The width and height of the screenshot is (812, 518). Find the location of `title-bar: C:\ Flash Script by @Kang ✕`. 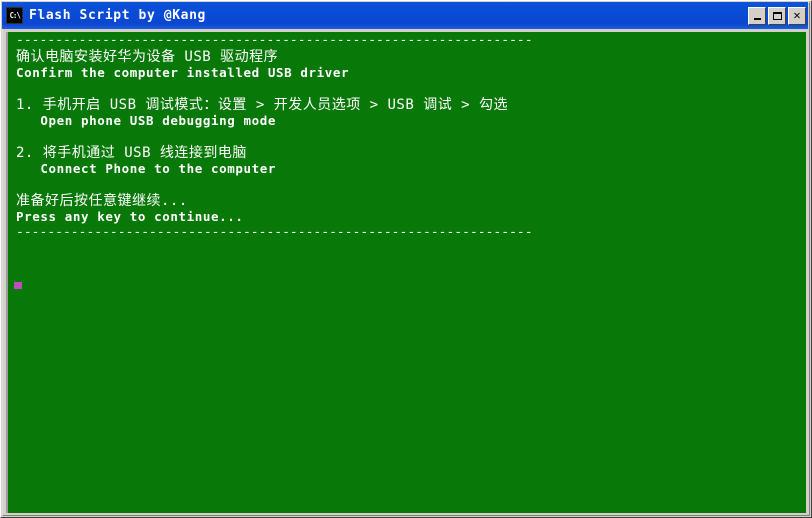

title-bar: C:\ Flash Script by @Kang ✕ is located at coordinates (405, 15).